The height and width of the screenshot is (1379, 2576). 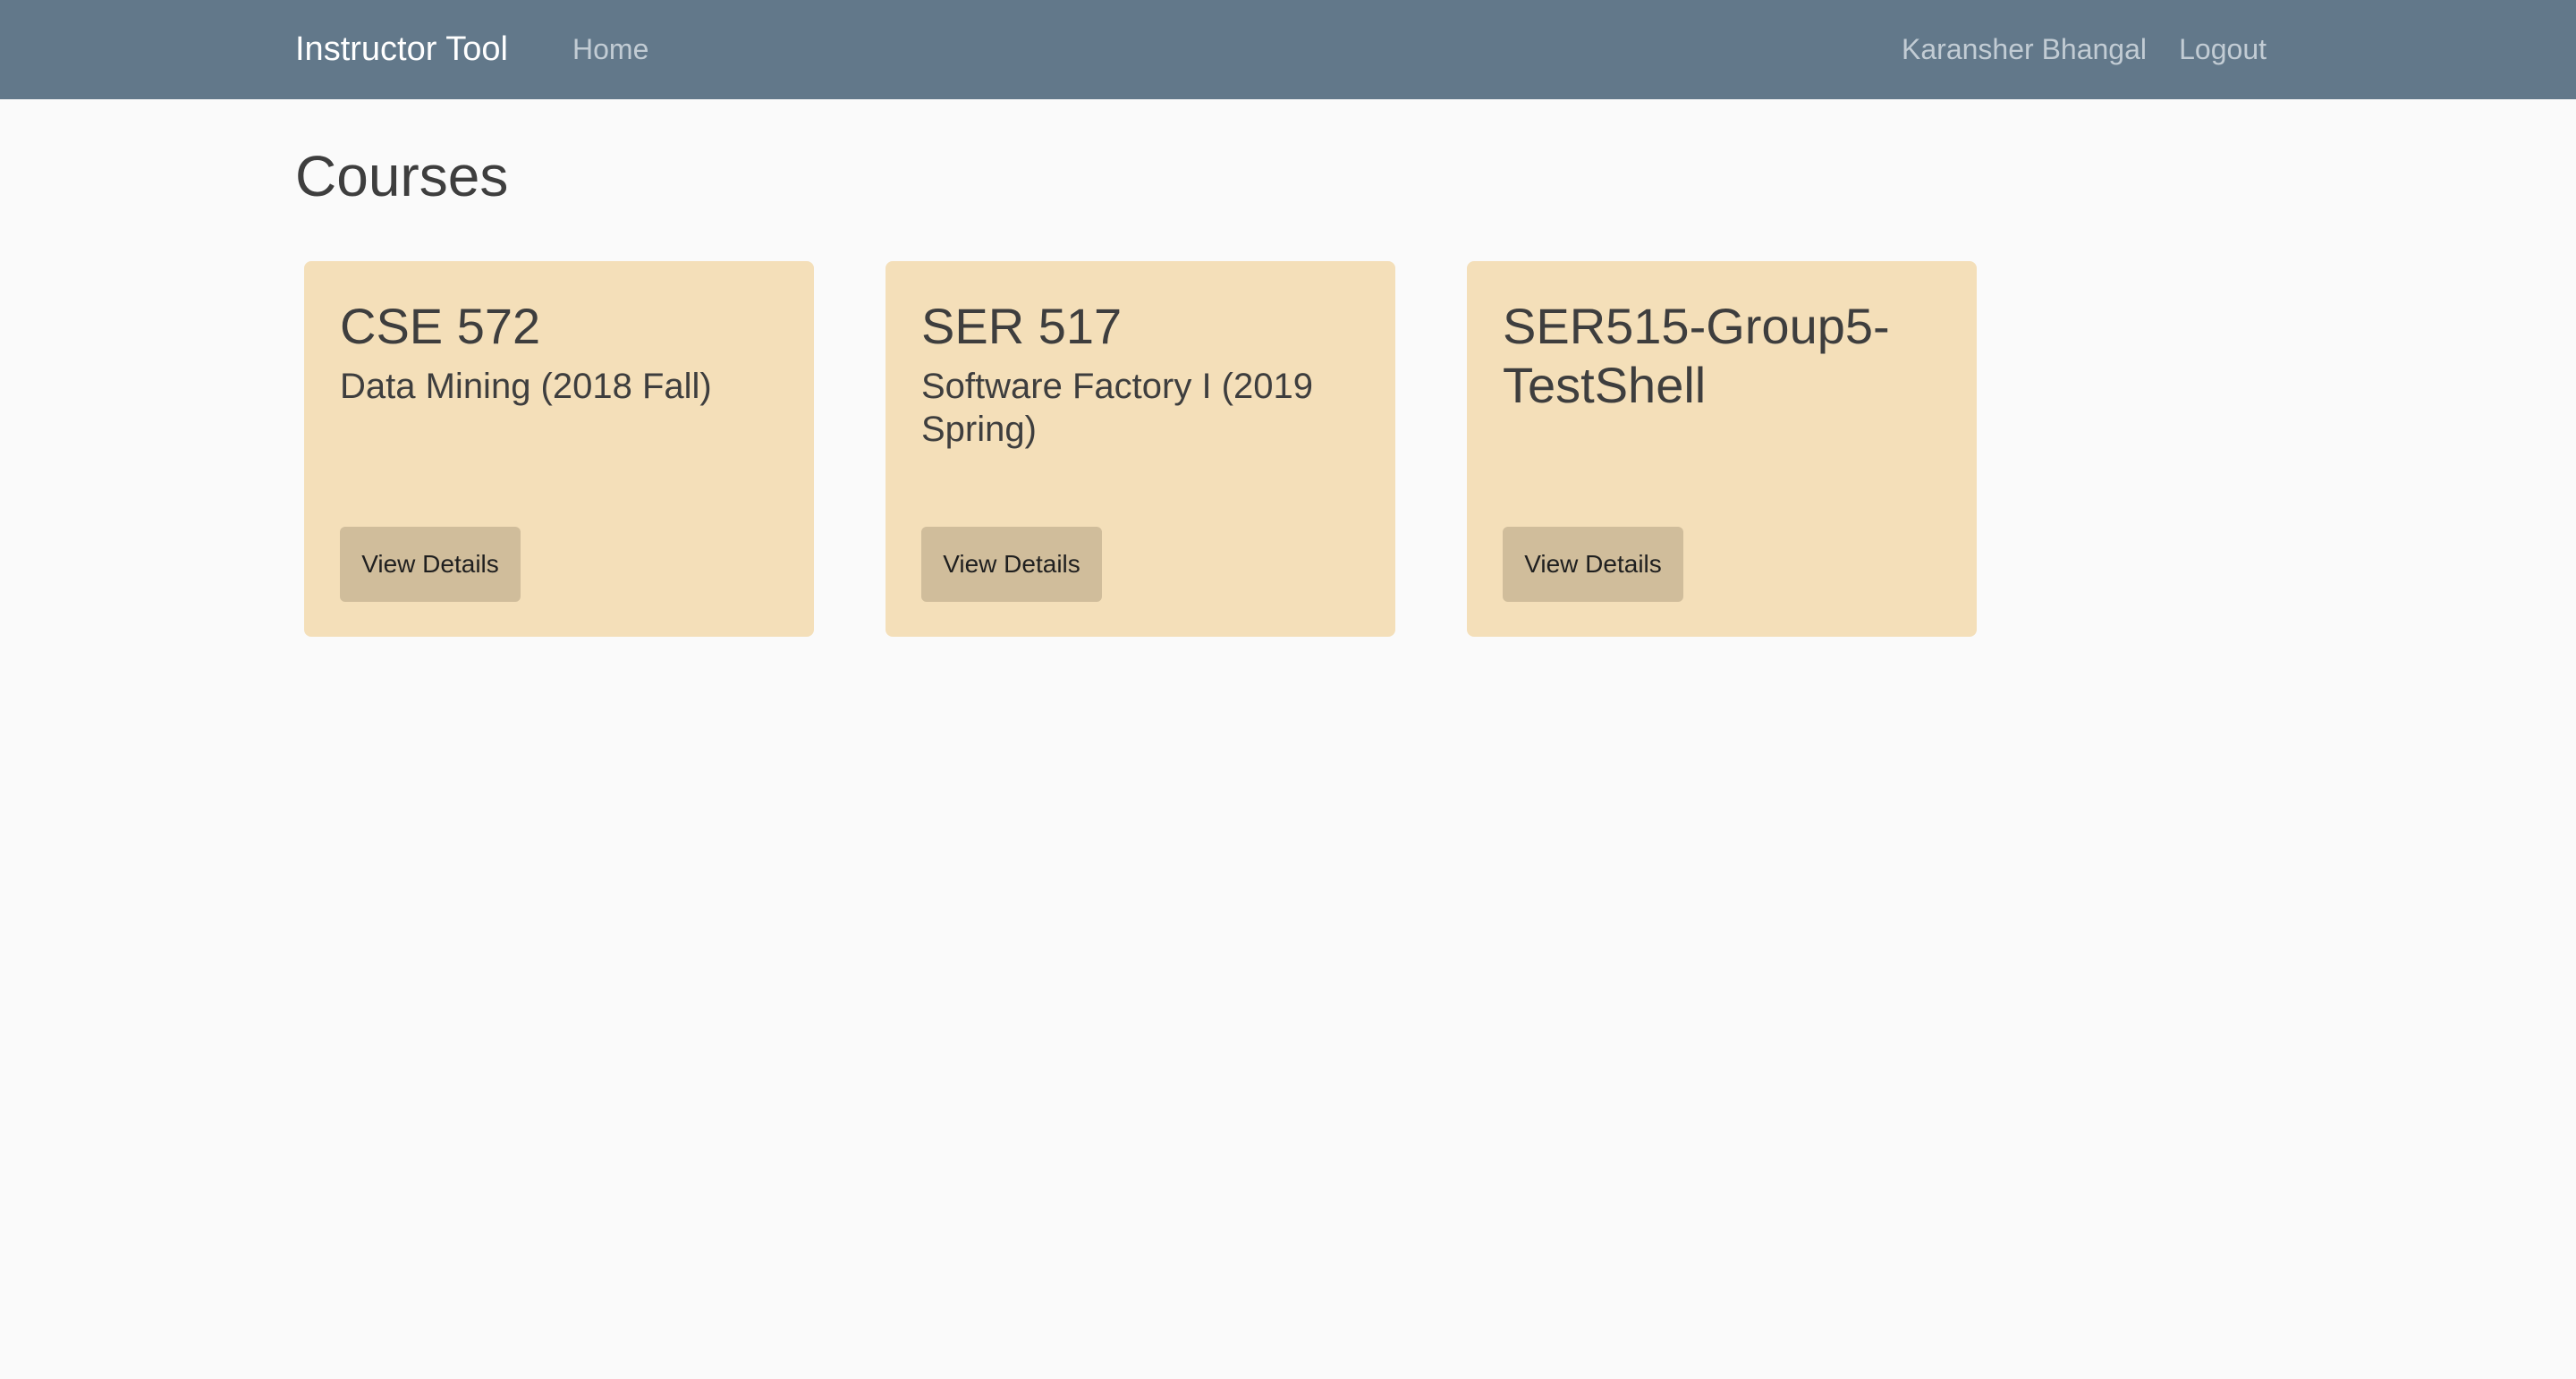 What do you see at coordinates (1722, 449) in the screenshot?
I see `course-card: SER515-Group5-TestShell View Details` at bounding box center [1722, 449].